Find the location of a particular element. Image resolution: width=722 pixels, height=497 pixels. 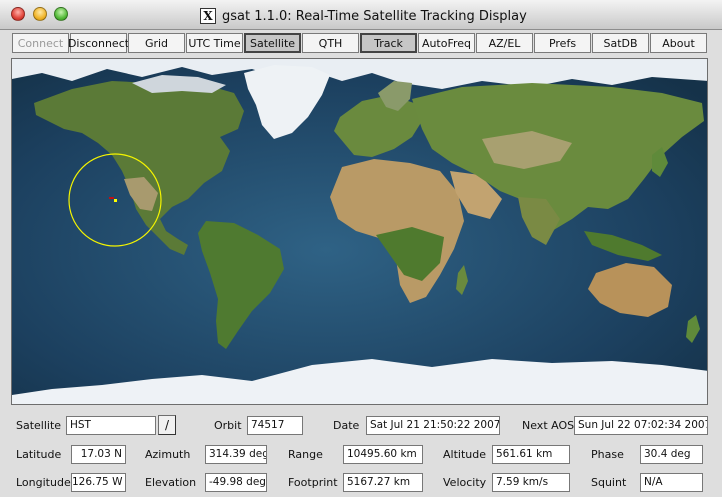

range-label: Range is located at coordinates (305, 454).